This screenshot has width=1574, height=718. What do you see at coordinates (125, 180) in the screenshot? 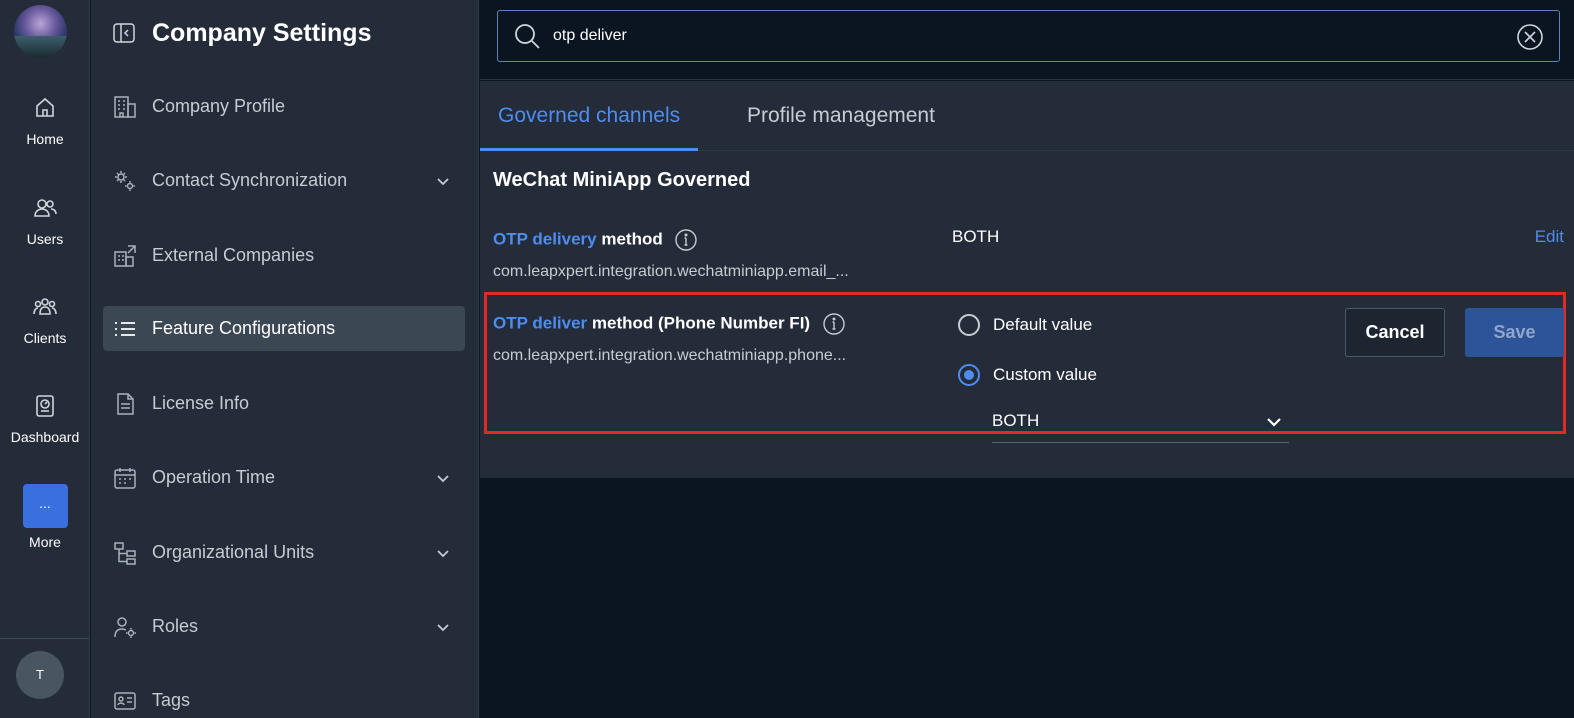
I see `sync-gear-icon` at bounding box center [125, 180].